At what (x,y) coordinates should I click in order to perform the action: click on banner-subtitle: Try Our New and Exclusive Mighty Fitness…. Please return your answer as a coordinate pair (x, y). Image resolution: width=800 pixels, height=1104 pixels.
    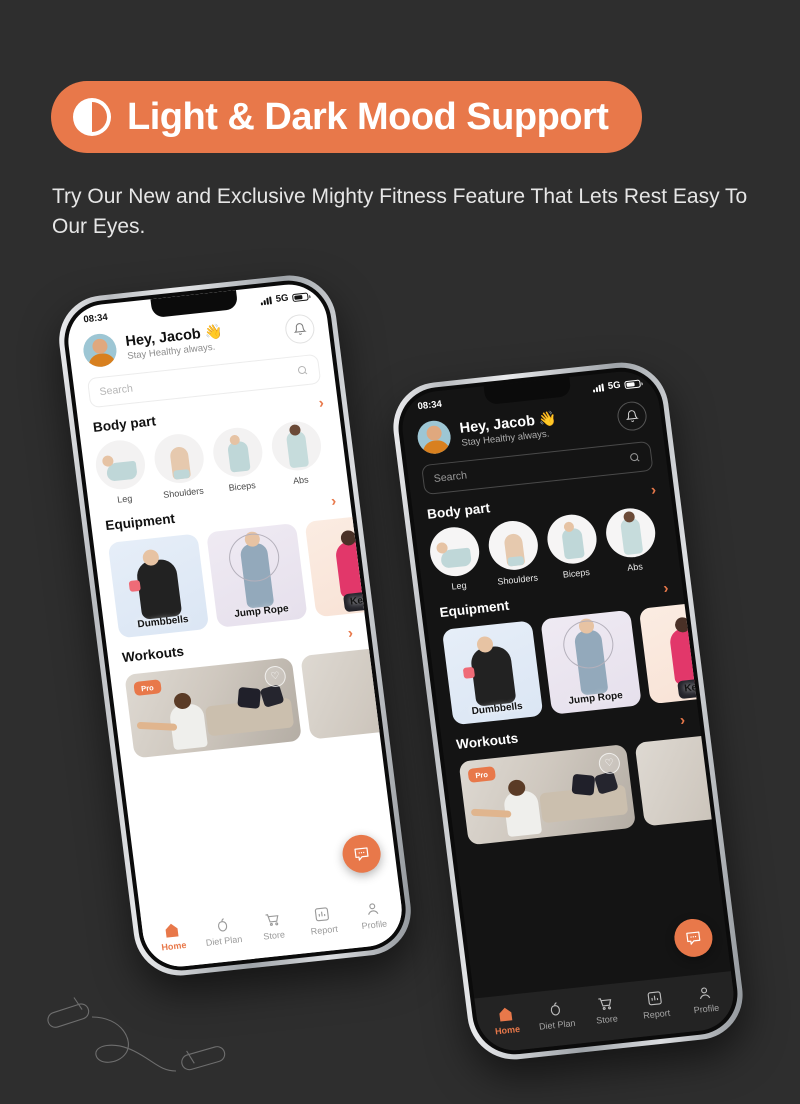
    Looking at the image, I should click on (400, 211).